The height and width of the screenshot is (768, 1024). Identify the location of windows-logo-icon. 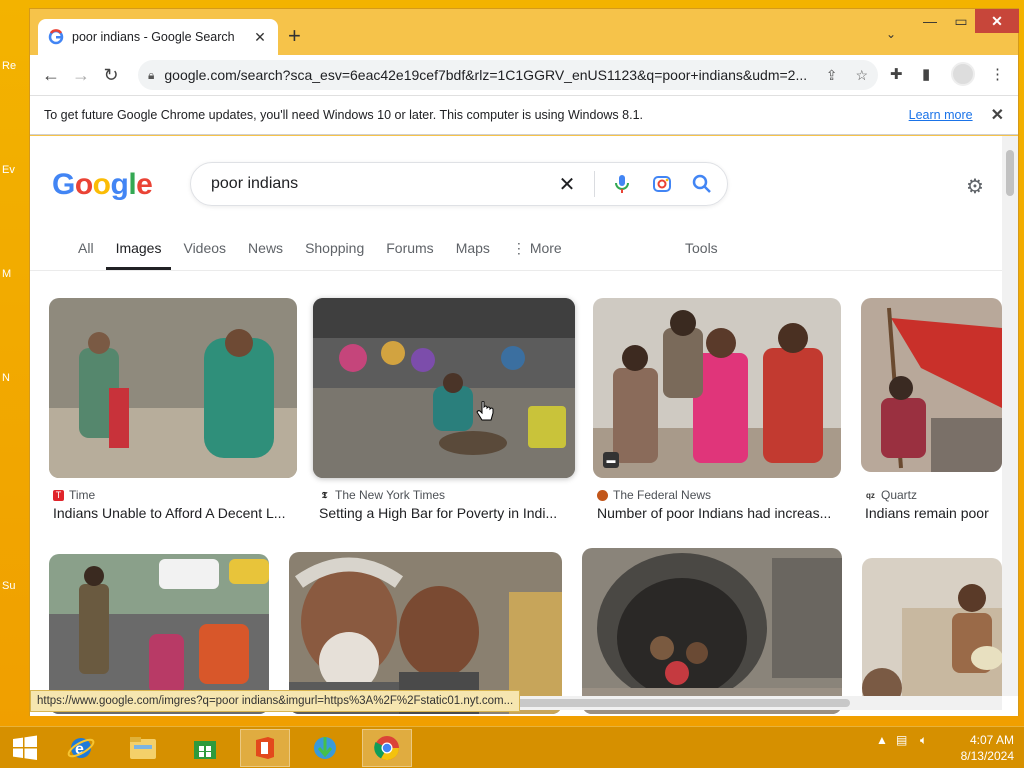
(25, 747).